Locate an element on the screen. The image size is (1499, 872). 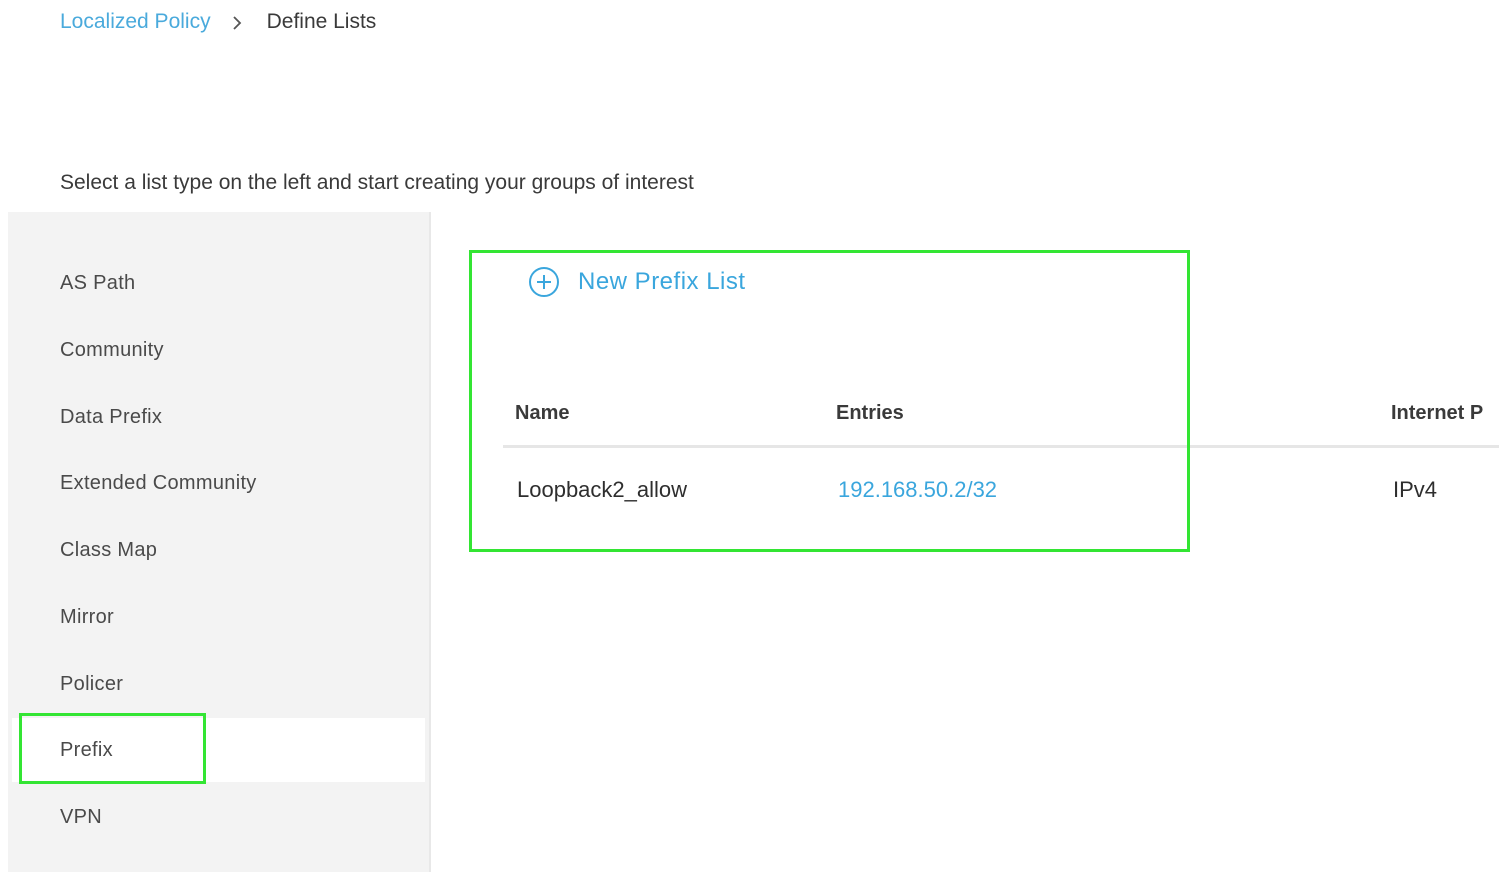
sidebar-item-label: Prefix is located at coordinates (86, 749).